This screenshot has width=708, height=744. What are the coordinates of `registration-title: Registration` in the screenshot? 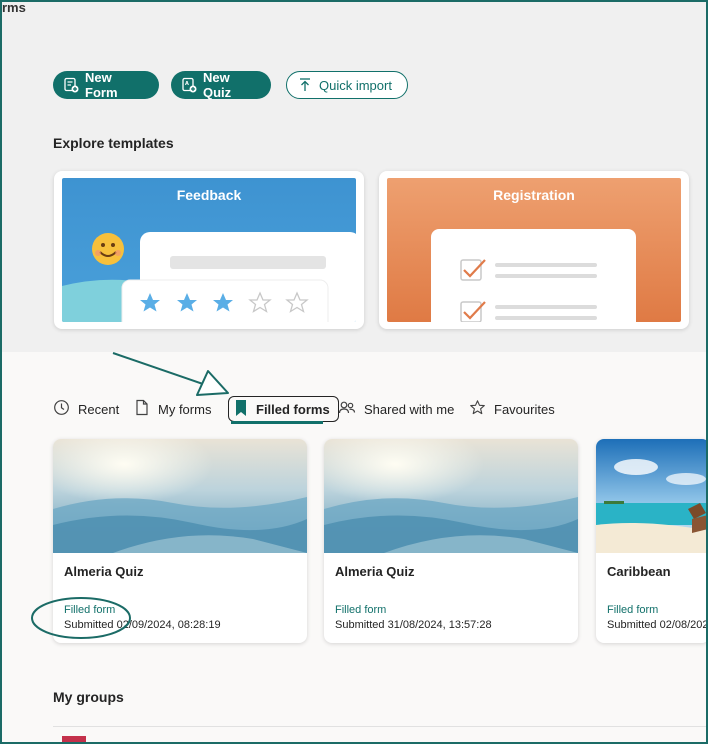 It's located at (534, 195).